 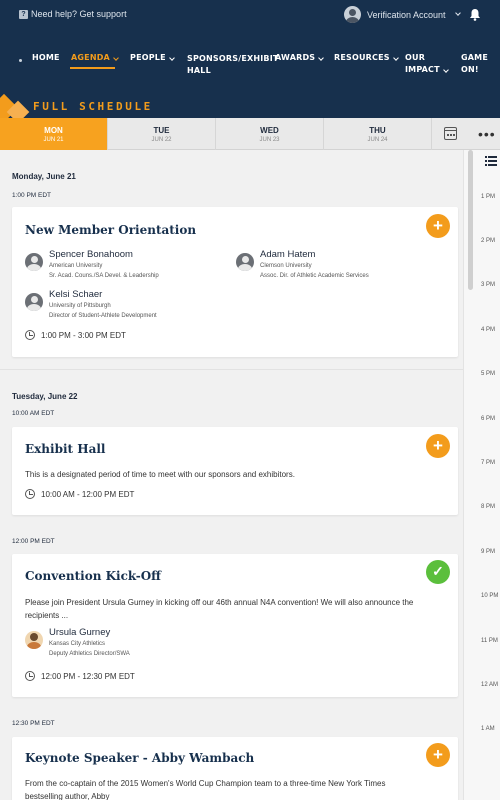 What do you see at coordinates (488, 330) in the screenshot?
I see `time-tick: 4 PM` at bounding box center [488, 330].